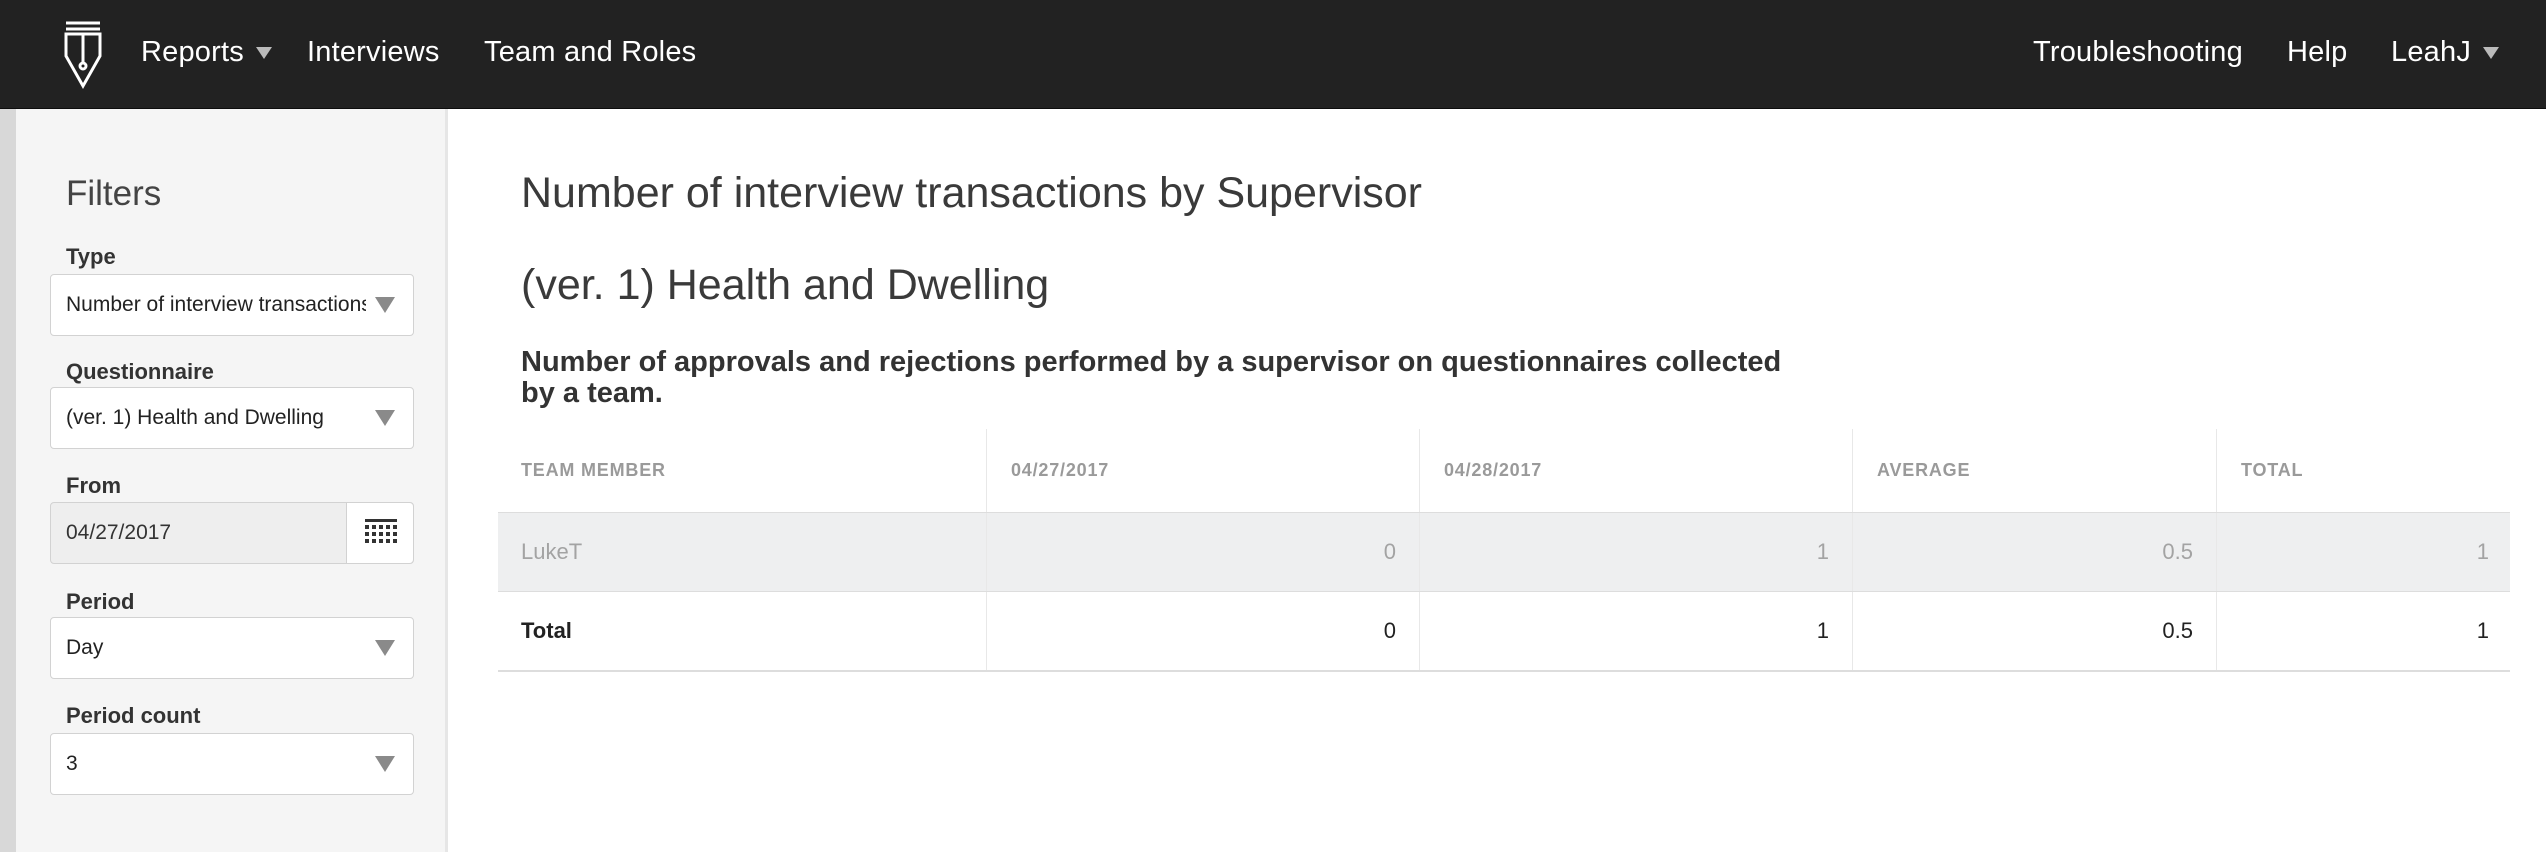 This screenshot has height=852, width=2546. I want to click on nav-user-label: LeahJ, so click(2431, 51).